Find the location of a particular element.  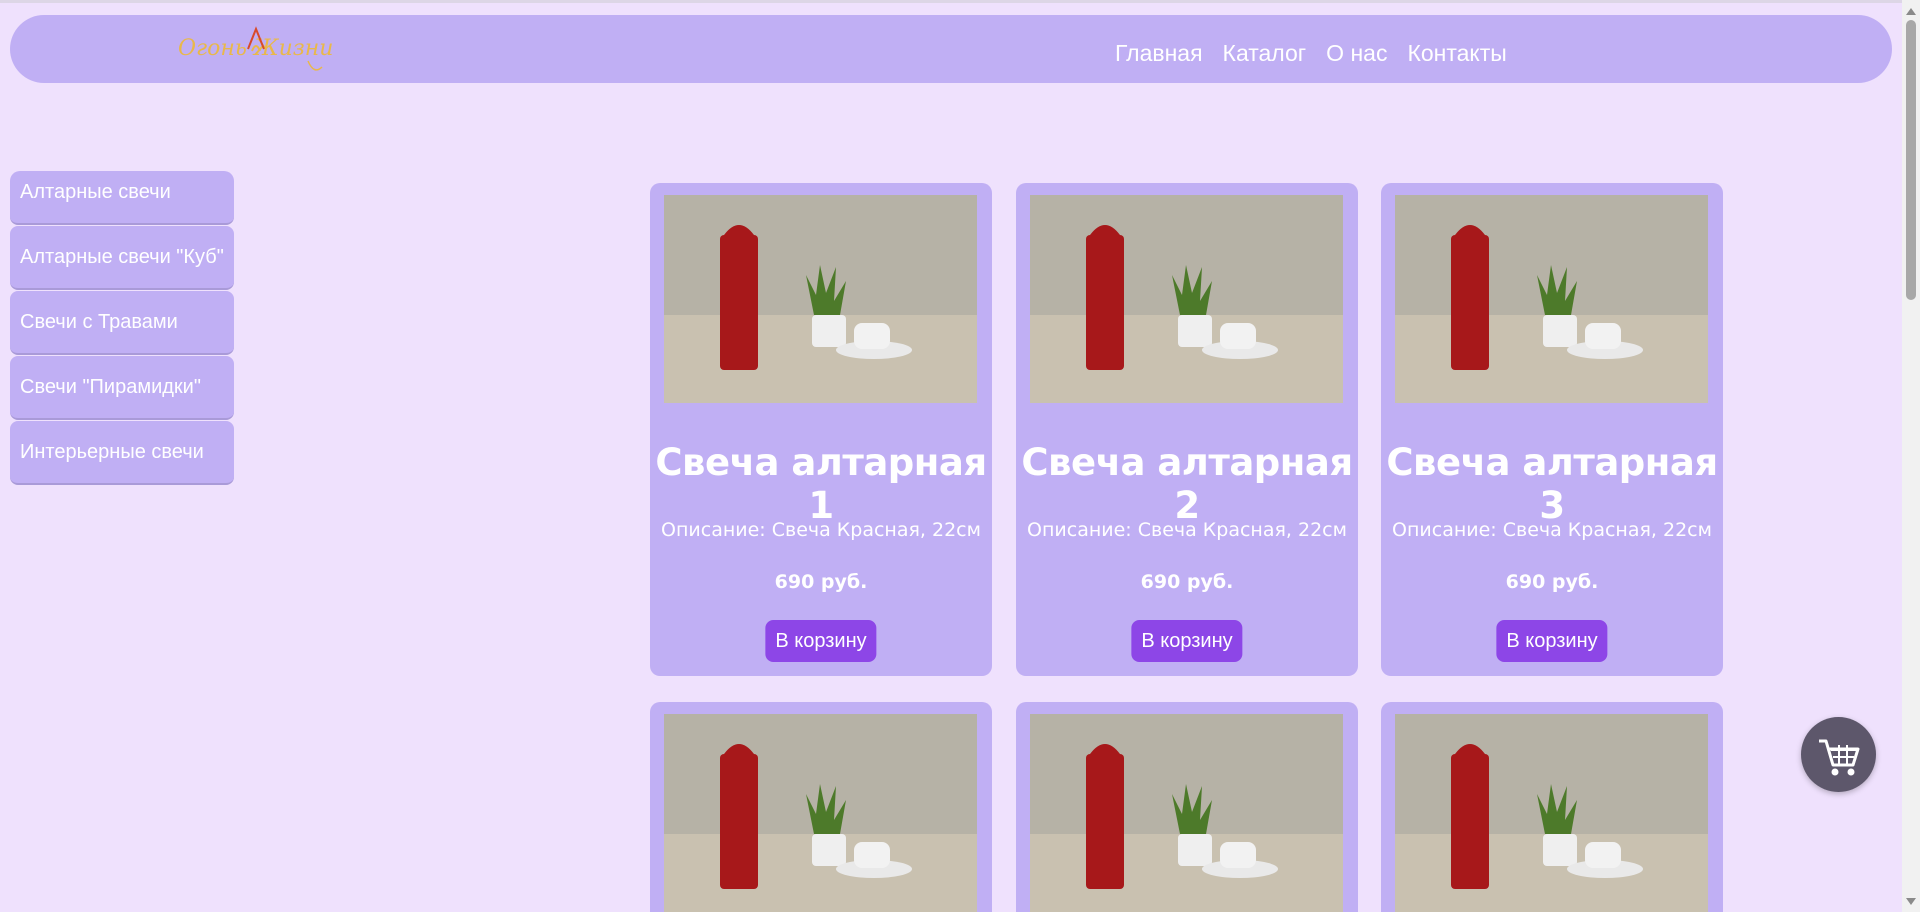

main-nav: Главная Каталог О нас Контакты is located at coordinates (1311, 53).